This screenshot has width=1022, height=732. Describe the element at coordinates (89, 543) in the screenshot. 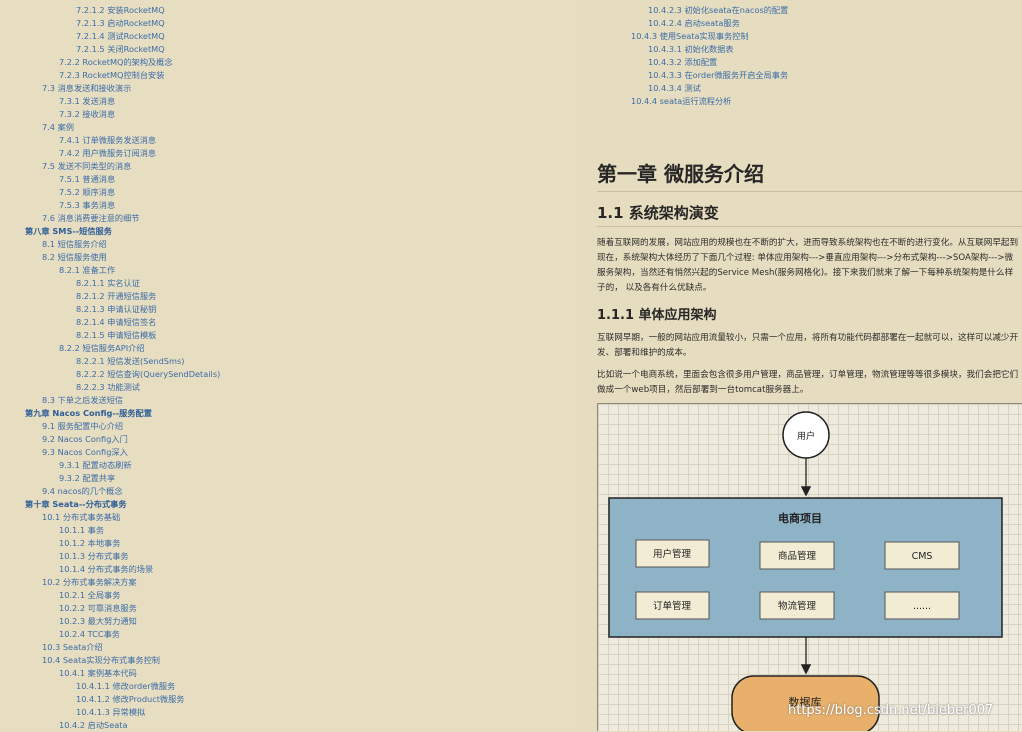

I see `toc-link: 10.1.2 本地事务` at that location.